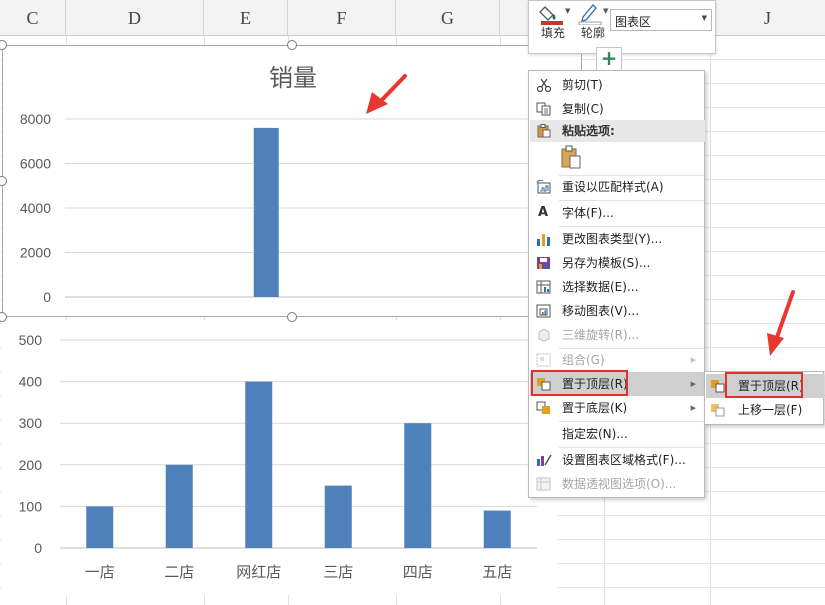 The image size is (825, 605). What do you see at coordinates (543, 212) in the screenshot?
I see `font-icon: A` at bounding box center [543, 212].